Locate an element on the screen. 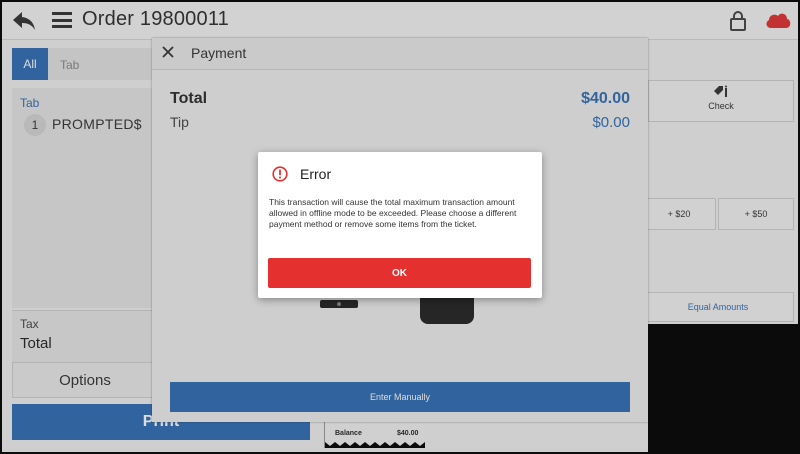 This screenshot has height=454, width=800. ok-button: OK is located at coordinates (399, 273).